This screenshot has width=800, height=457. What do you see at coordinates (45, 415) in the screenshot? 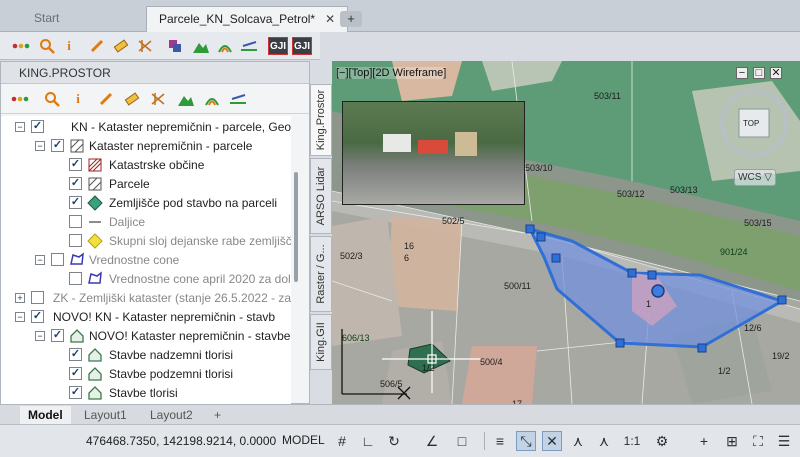
I see `tab-model: Model` at bounding box center [45, 415].